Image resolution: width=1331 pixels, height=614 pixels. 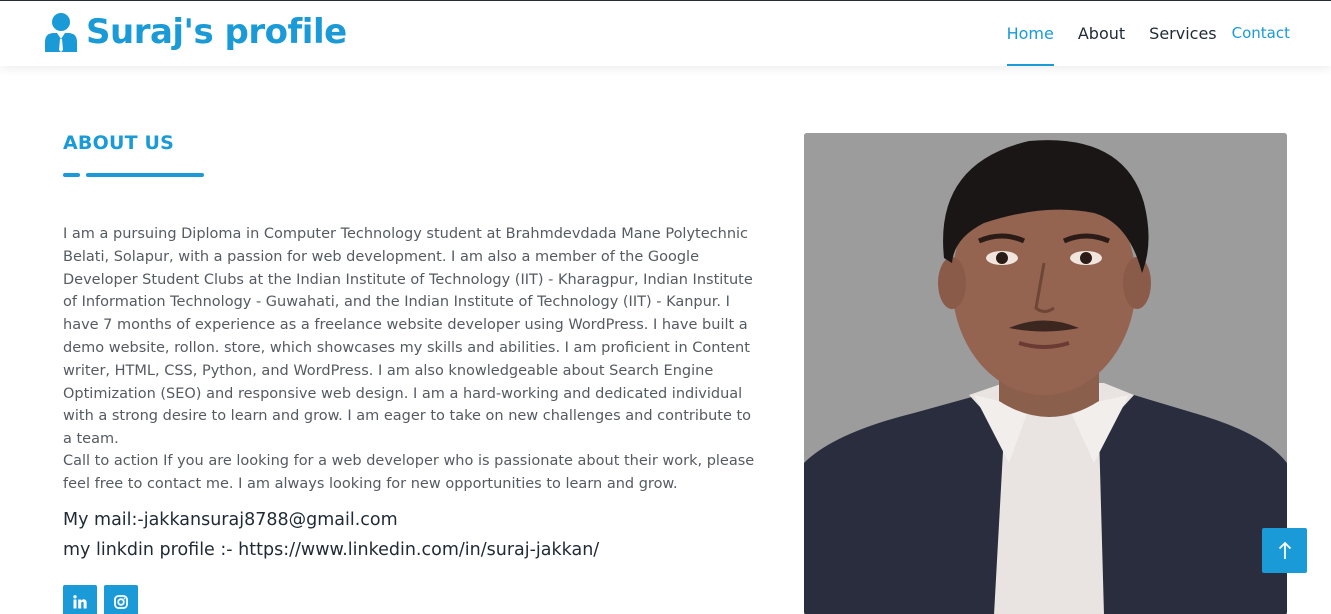 What do you see at coordinates (1101, 33) in the screenshot?
I see `nav-about: About` at bounding box center [1101, 33].